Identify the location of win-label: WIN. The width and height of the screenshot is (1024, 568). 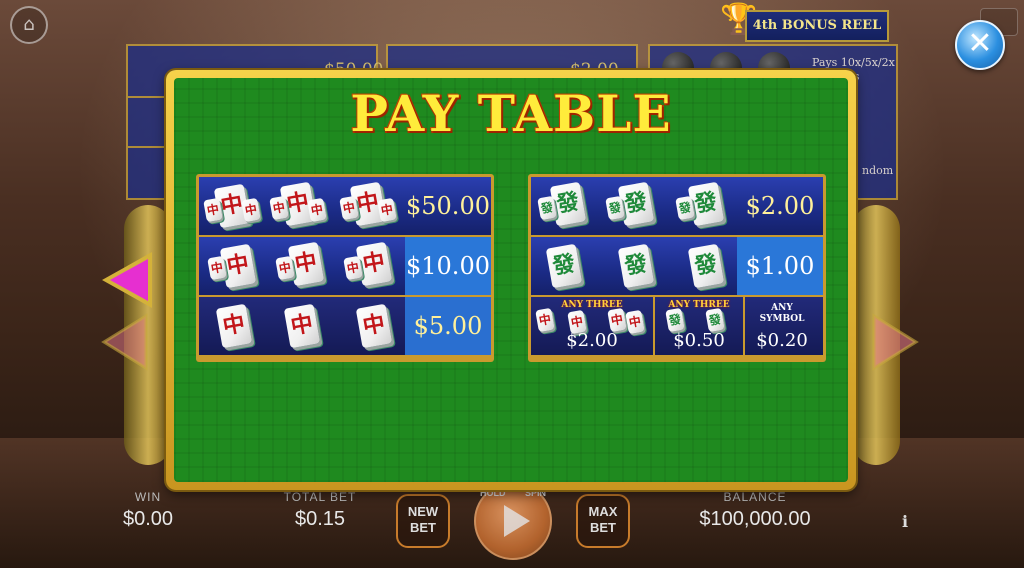
(148, 497).